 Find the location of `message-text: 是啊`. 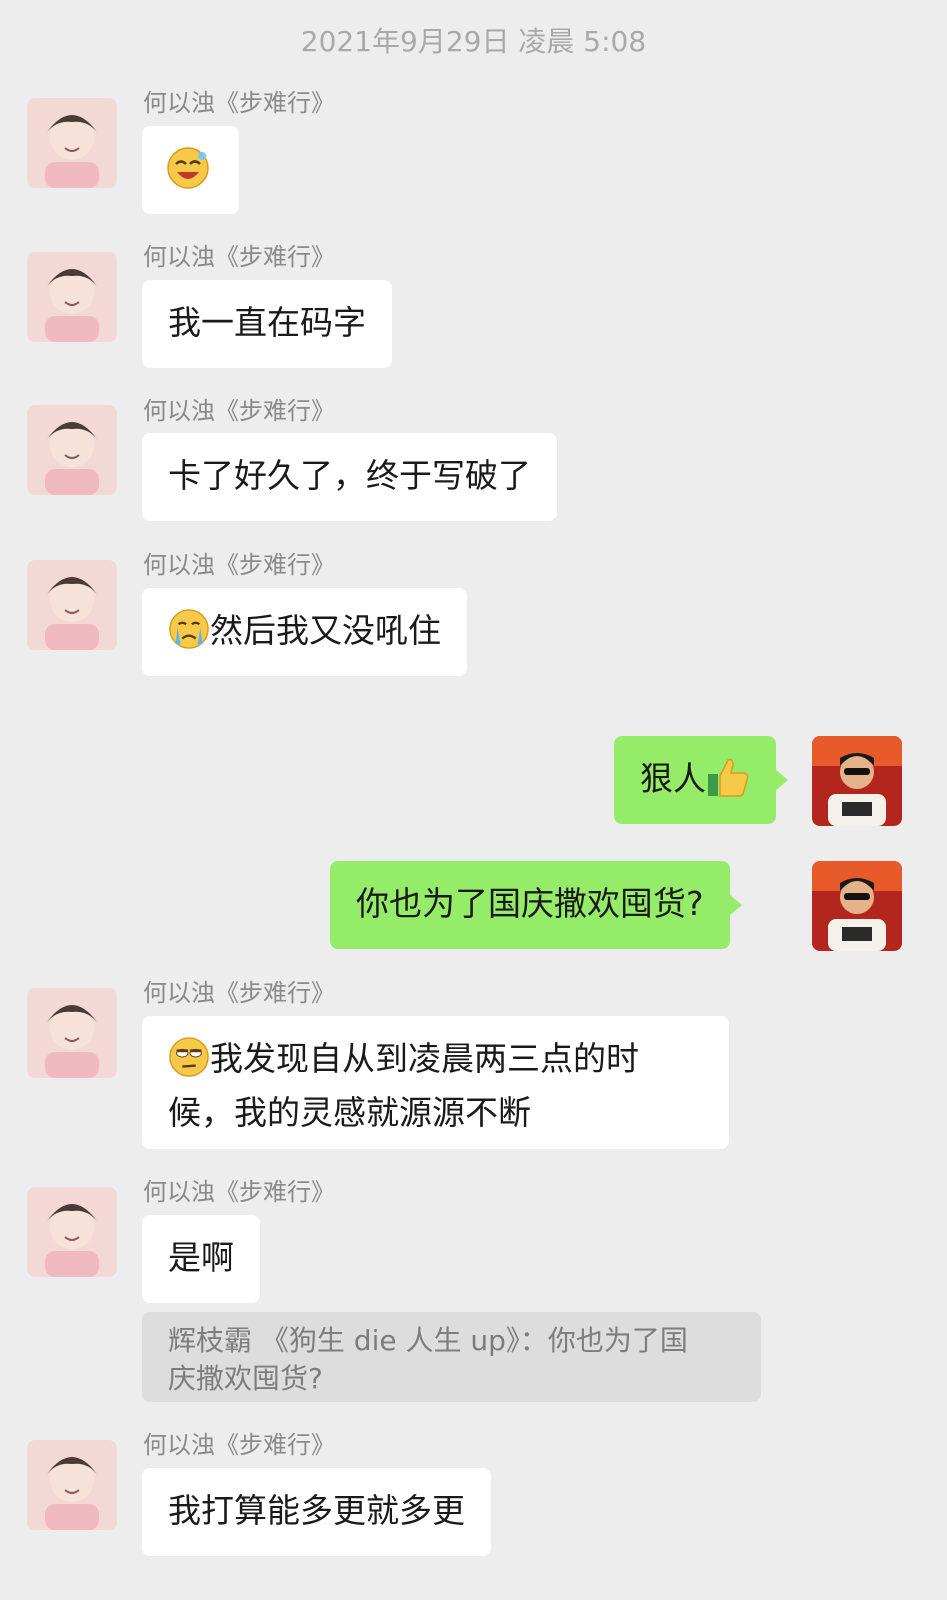

message-text: 是啊 is located at coordinates (201, 1257).